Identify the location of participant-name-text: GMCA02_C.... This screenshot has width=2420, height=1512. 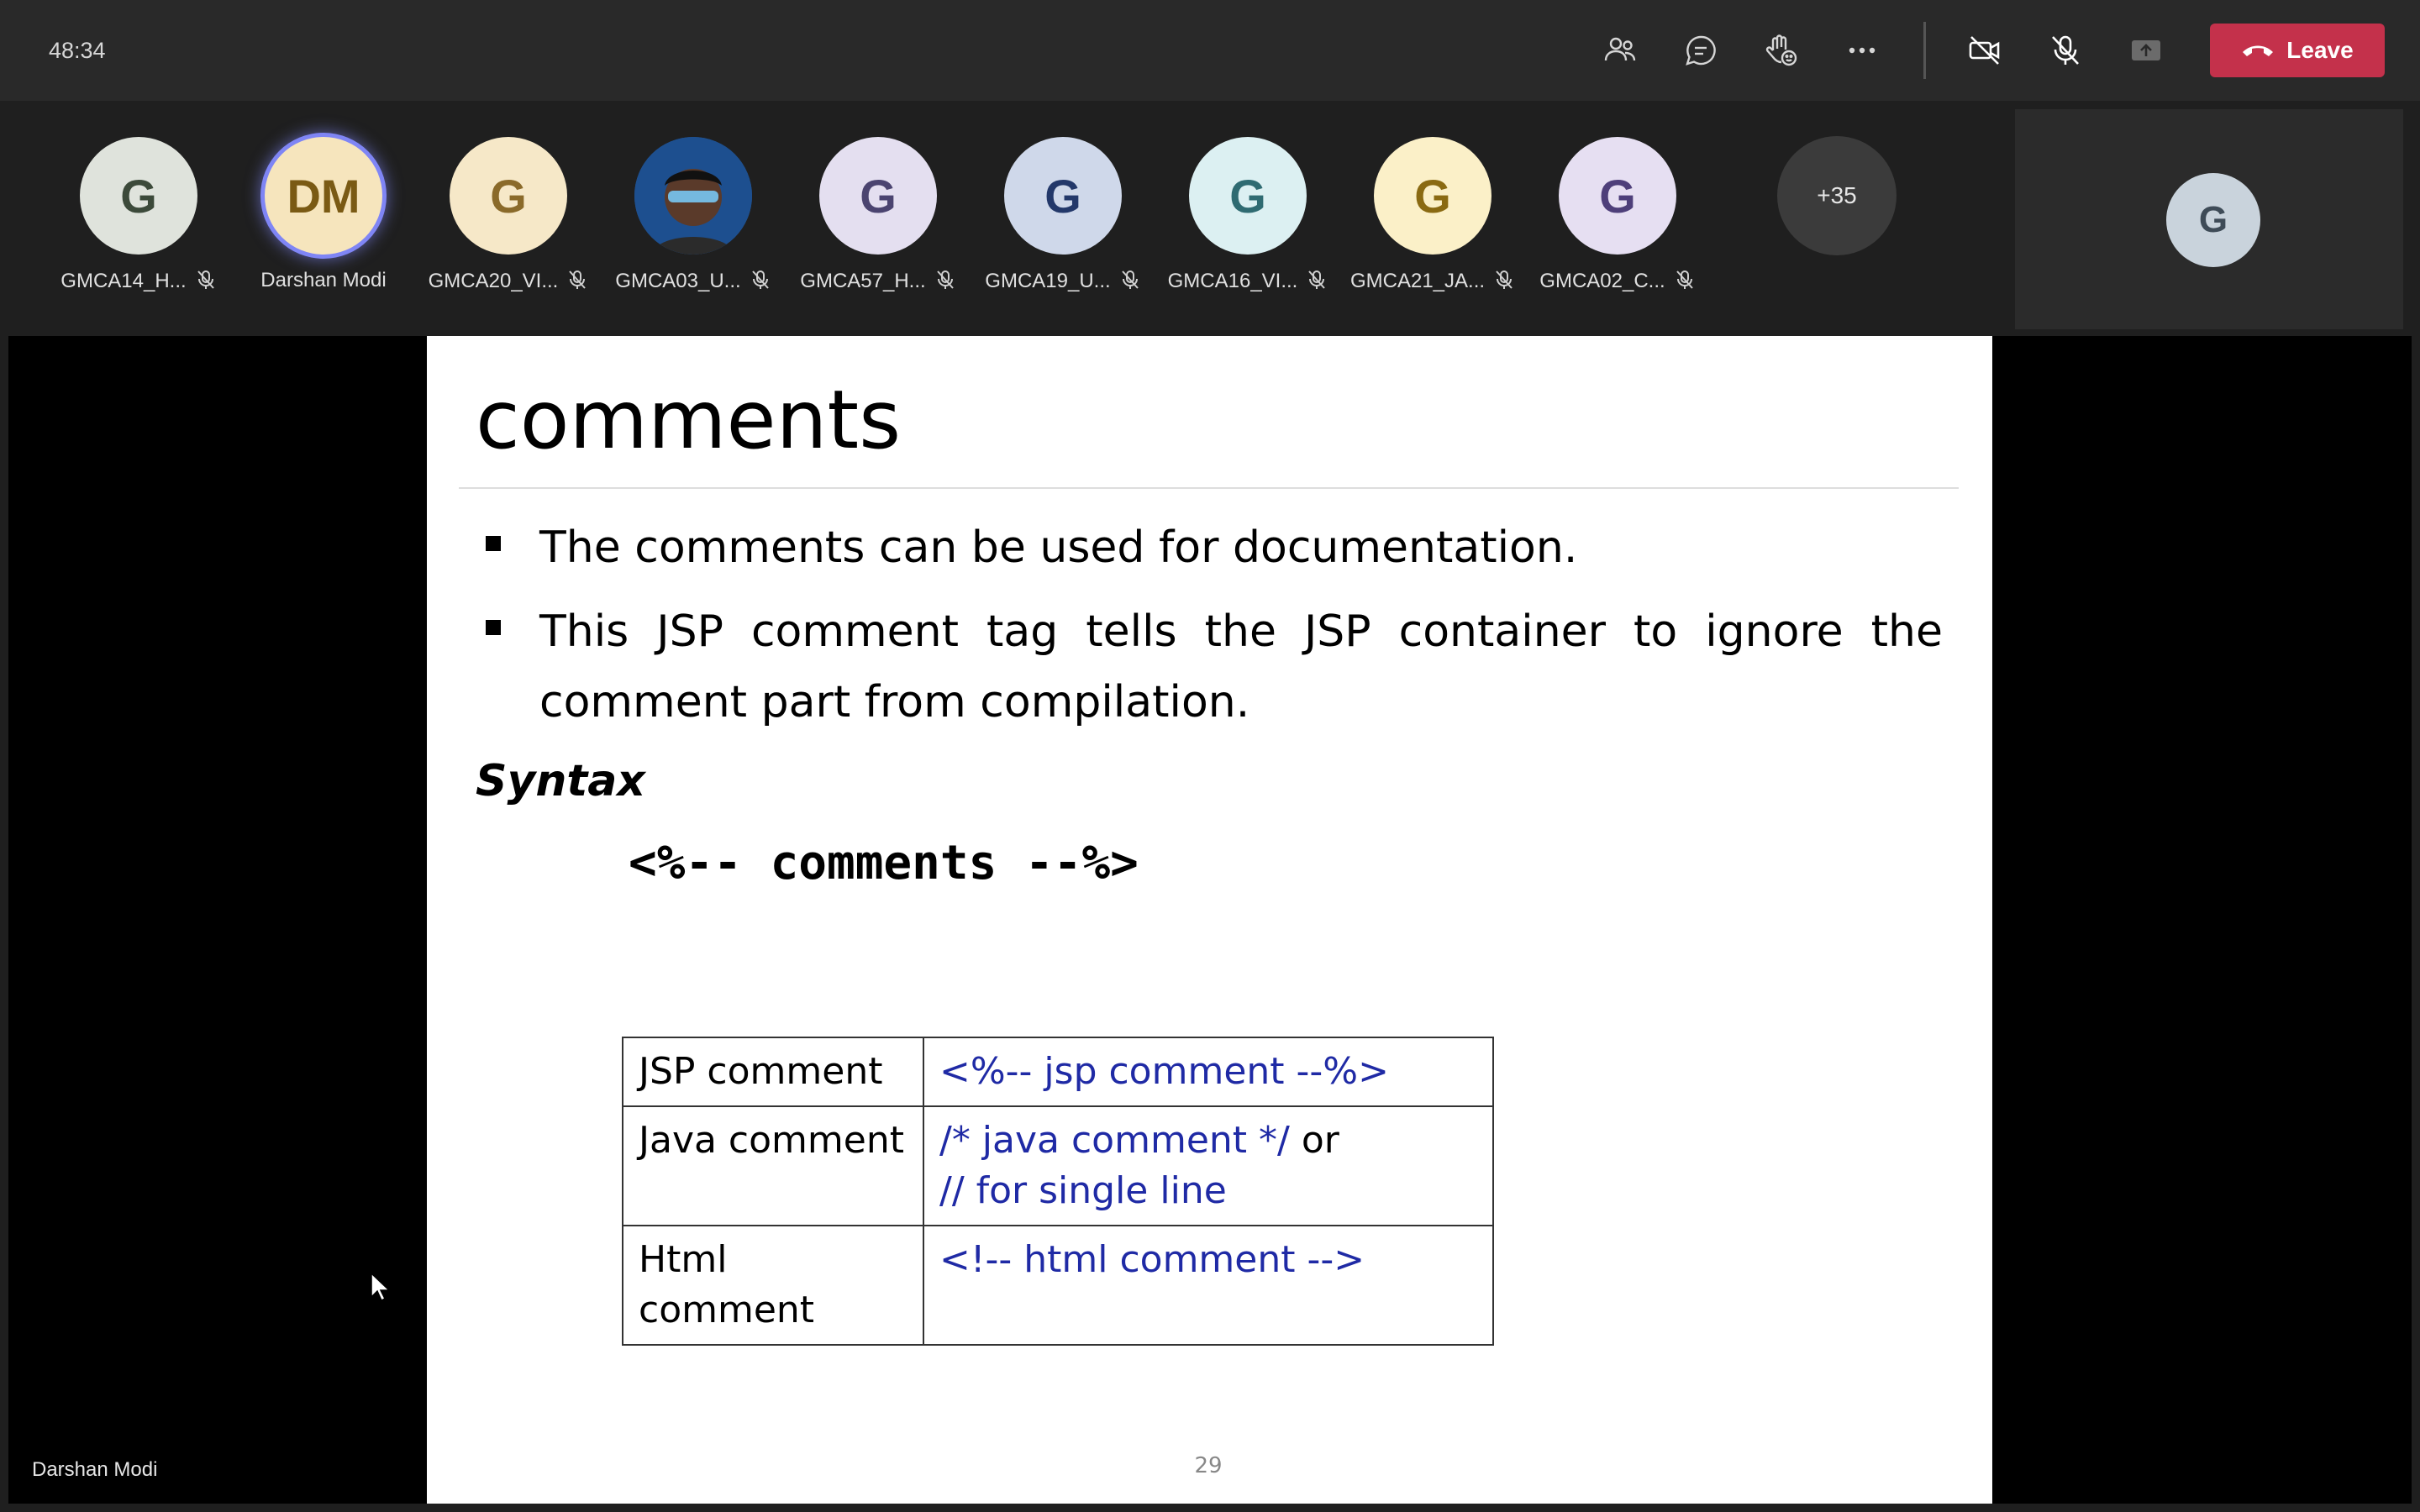
(1602, 281).